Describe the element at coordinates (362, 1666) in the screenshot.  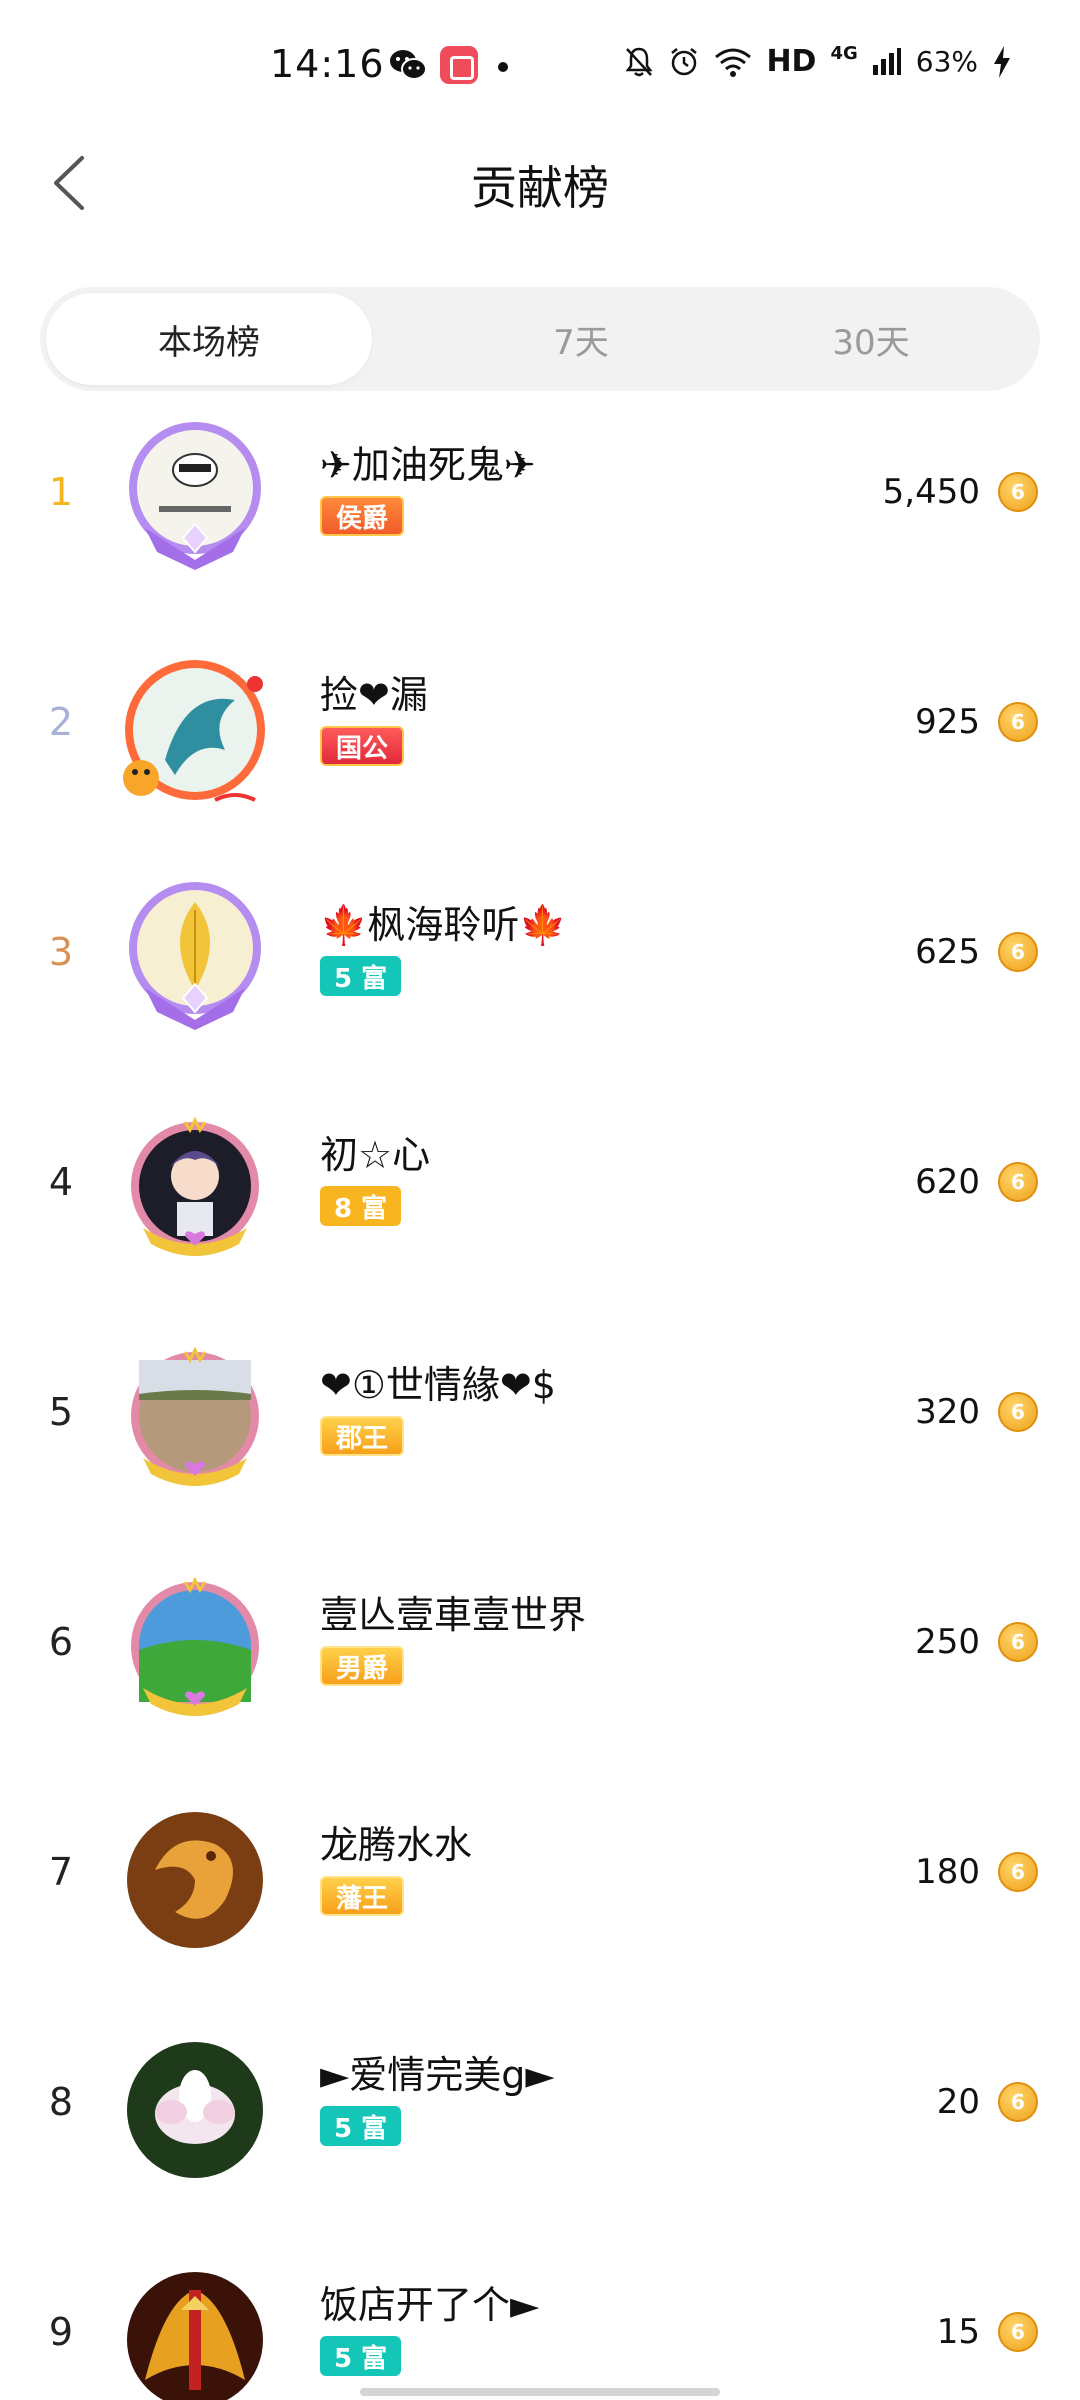
I see `rank-title-badge: 男爵` at that location.